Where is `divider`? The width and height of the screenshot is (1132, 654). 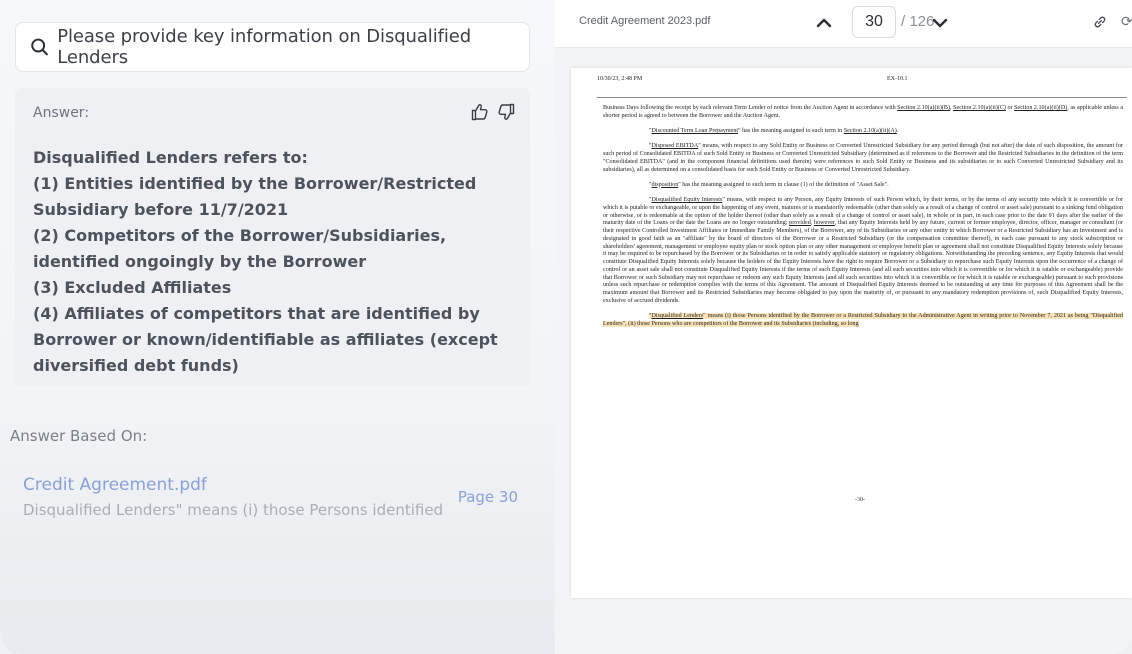 divider is located at coordinates (862, 97).